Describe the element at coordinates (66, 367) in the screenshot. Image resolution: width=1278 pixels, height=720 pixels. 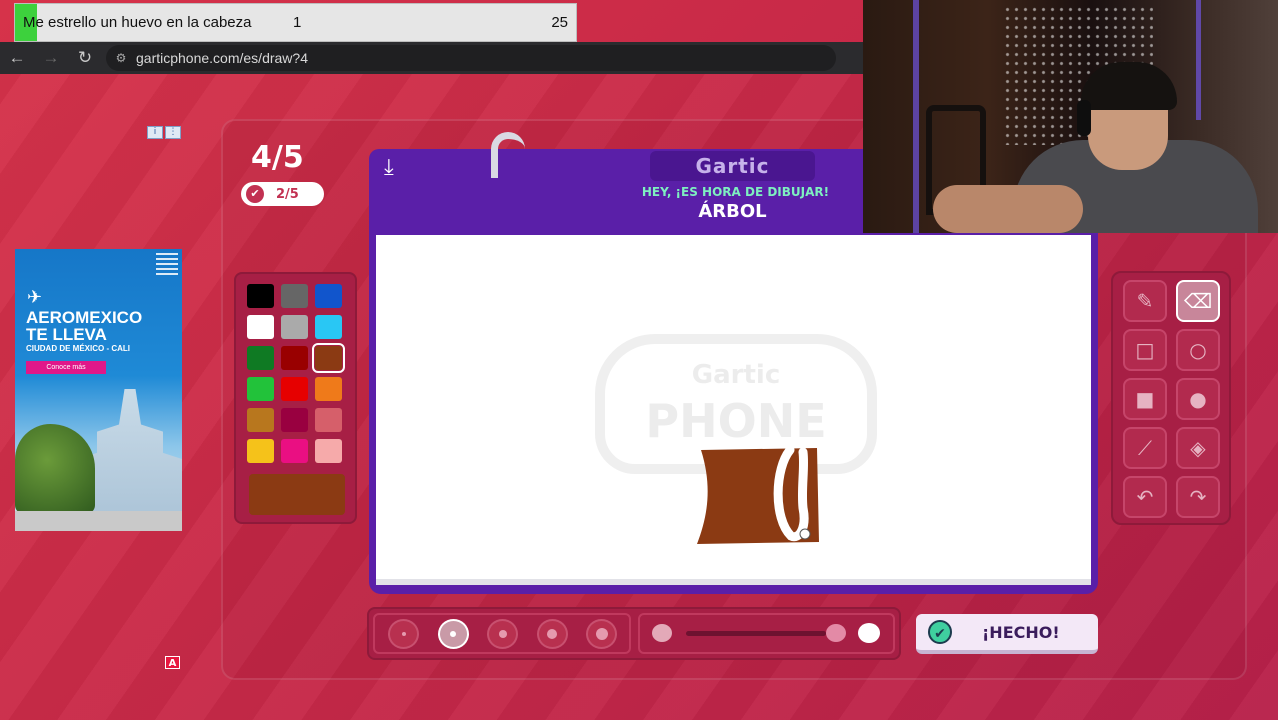
I see `ad-cta-button: Conoce más` at that location.